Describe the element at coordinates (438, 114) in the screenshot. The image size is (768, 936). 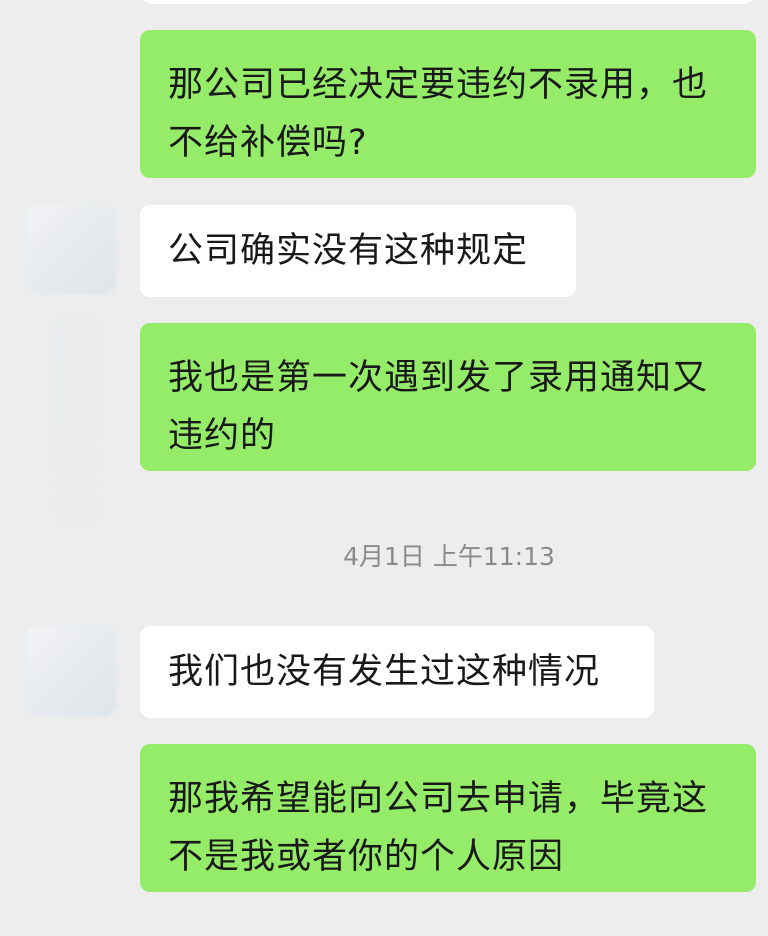
I see `message-text: 那公司已经决定要违约不录用，也不给补偿吗?` at that location.